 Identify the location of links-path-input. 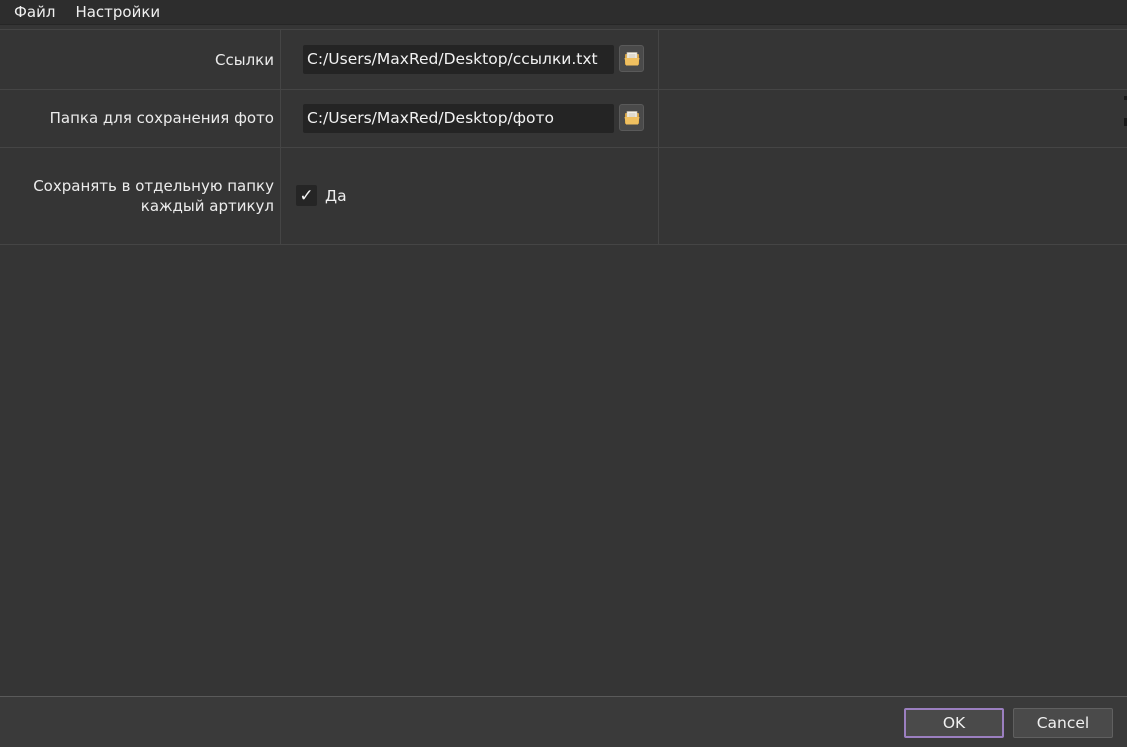
(458, 59).